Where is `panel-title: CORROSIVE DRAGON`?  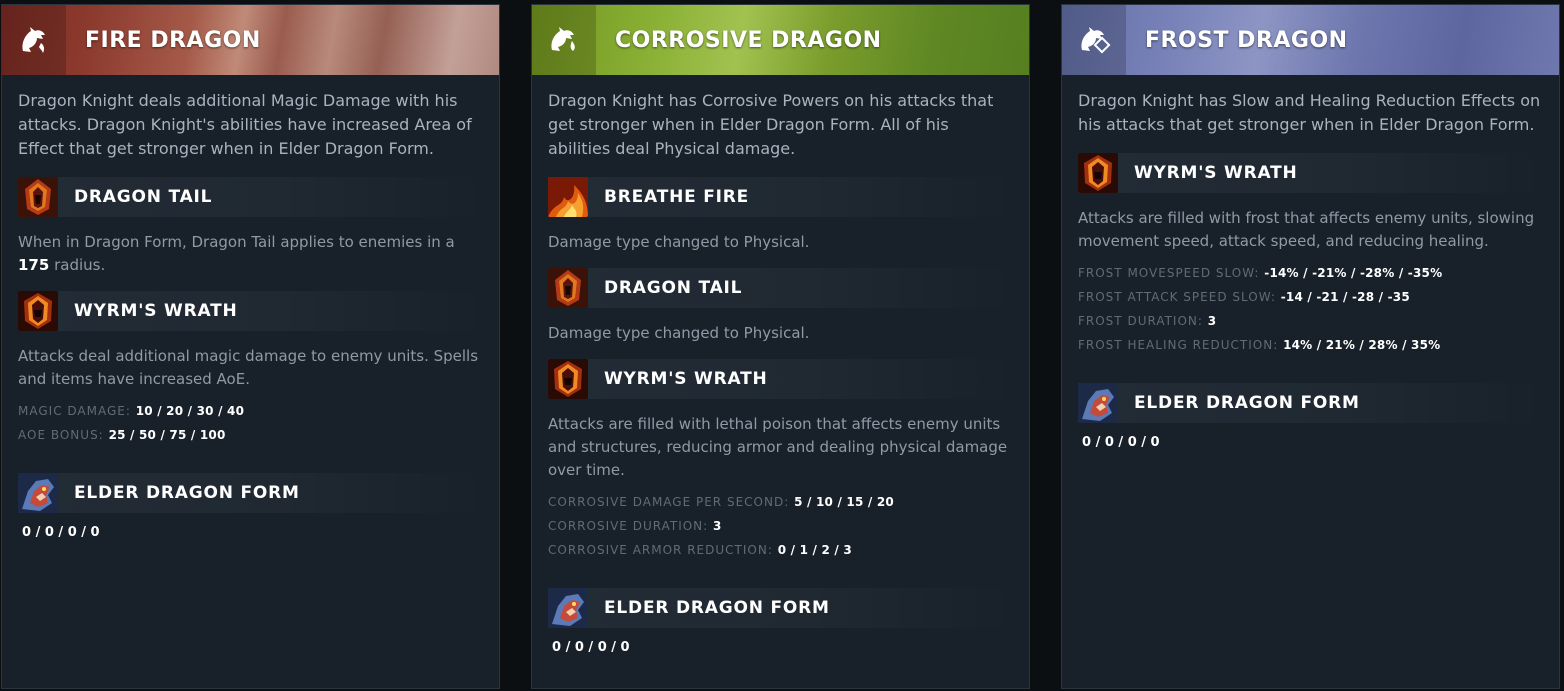 panel-title: CORROSIVE DRAGON is located at coordinates (748, 40).